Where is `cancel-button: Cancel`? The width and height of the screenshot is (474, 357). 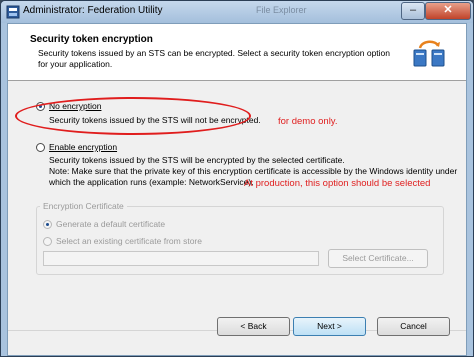
cancel-button: Cancel is located at coordinates (413, 326).